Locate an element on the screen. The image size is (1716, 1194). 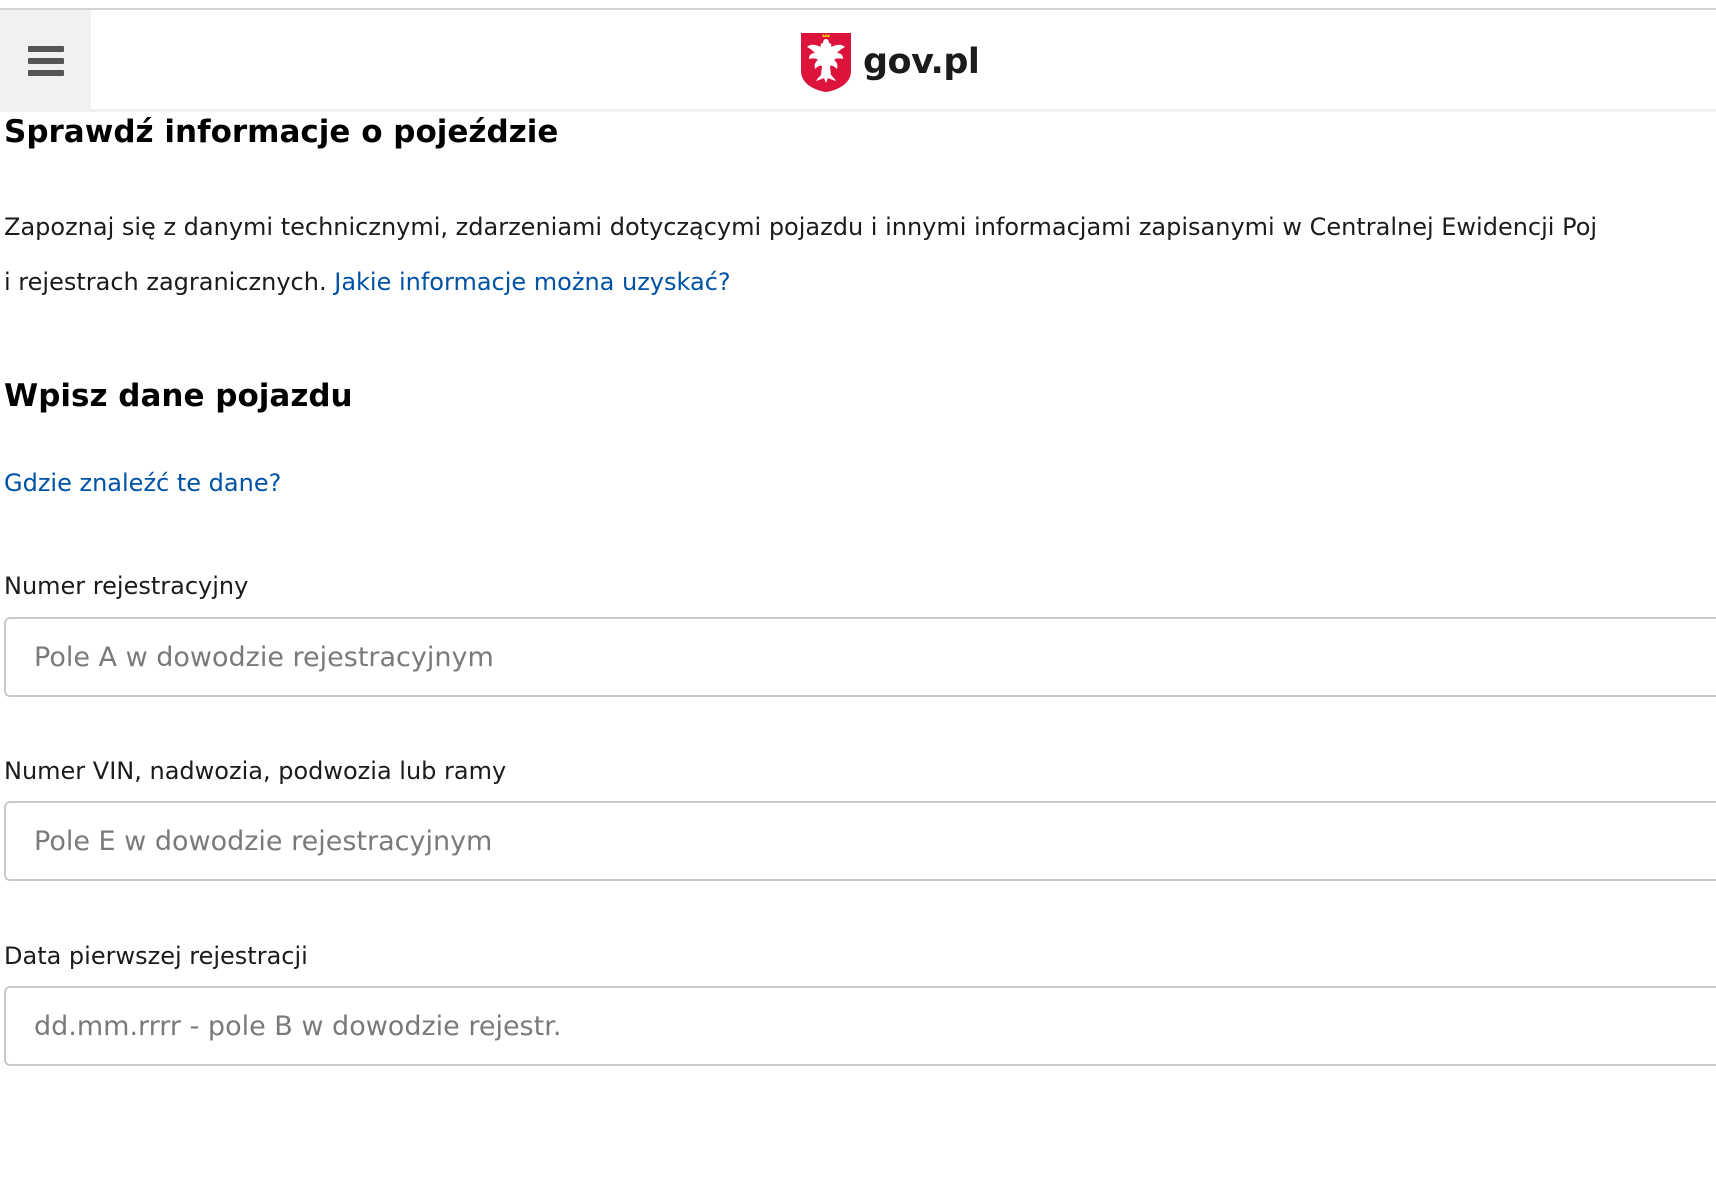
first-registration-date-input is located at coordinates (860, 1026).